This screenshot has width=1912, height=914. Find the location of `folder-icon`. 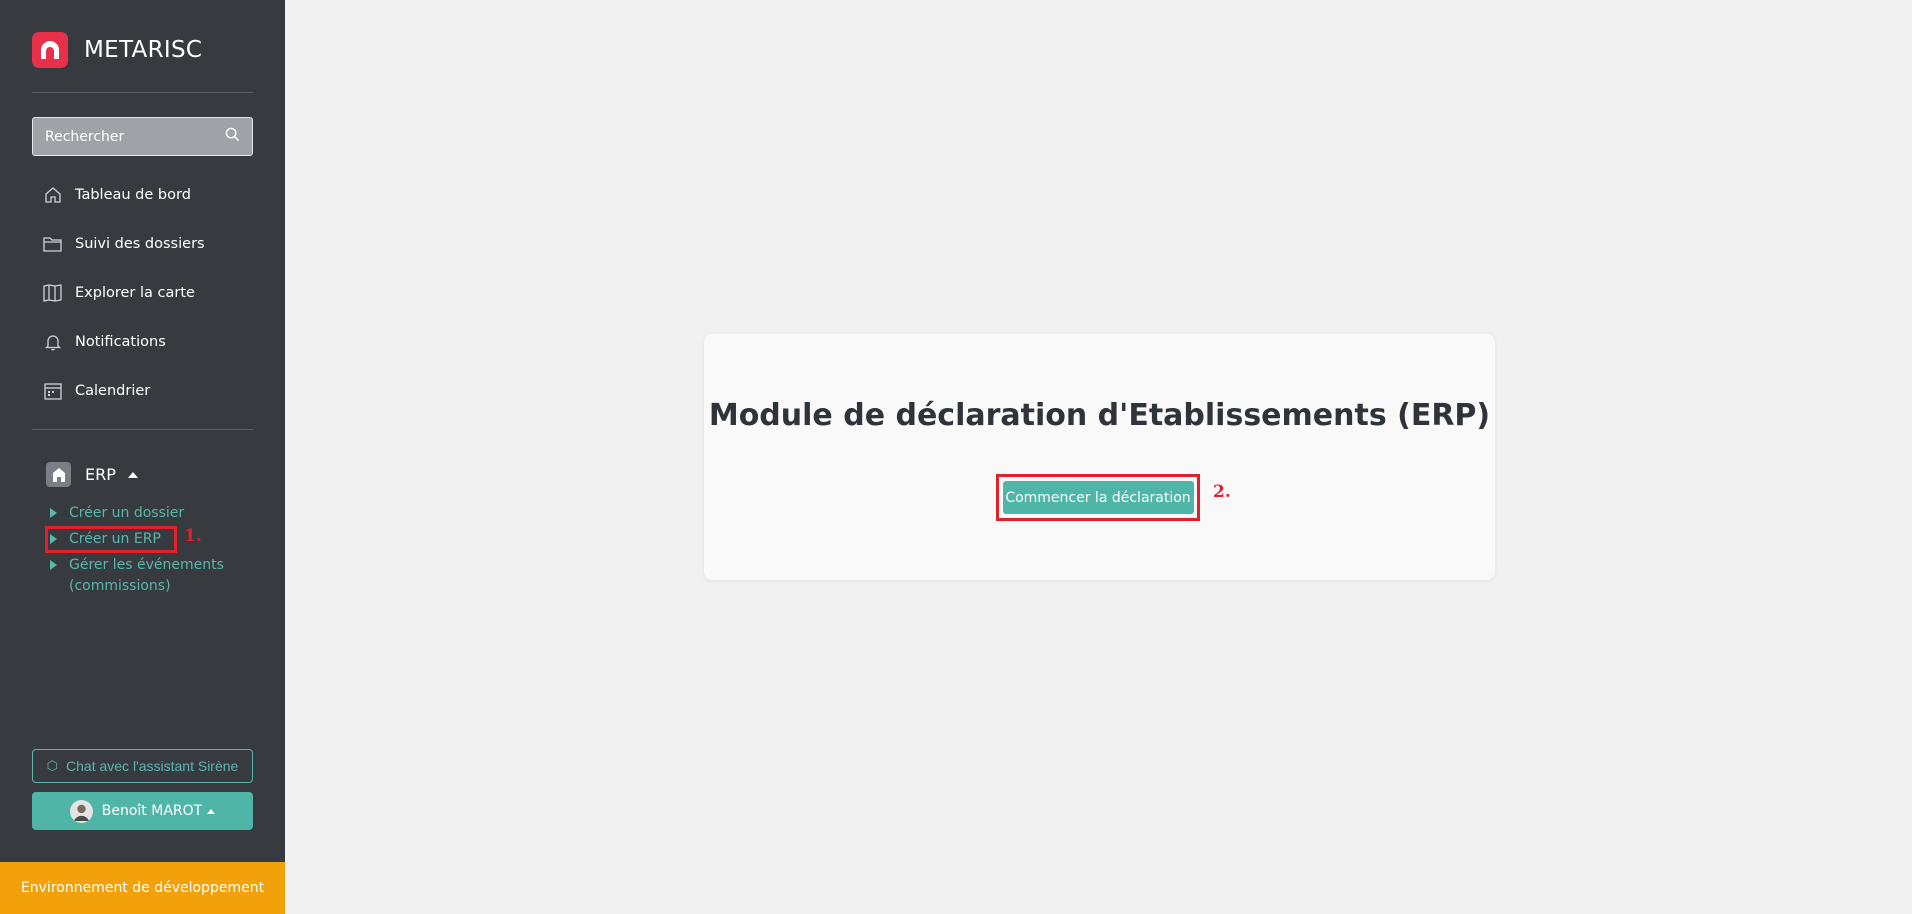

folder-icon is located at coordinates (52, 243).